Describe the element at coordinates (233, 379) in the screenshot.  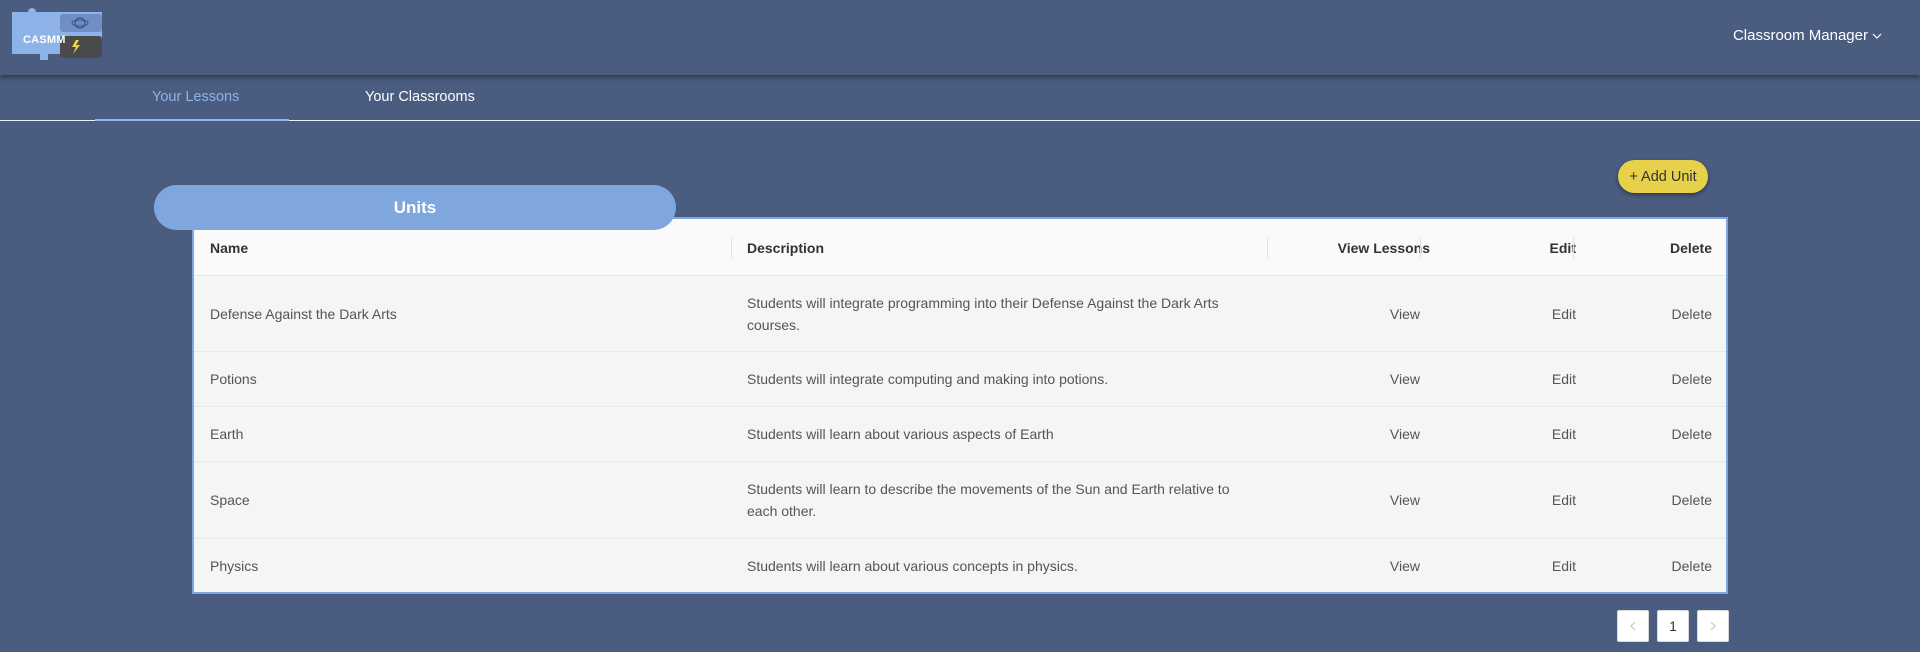
I see `unit-name: Potions` at that location.